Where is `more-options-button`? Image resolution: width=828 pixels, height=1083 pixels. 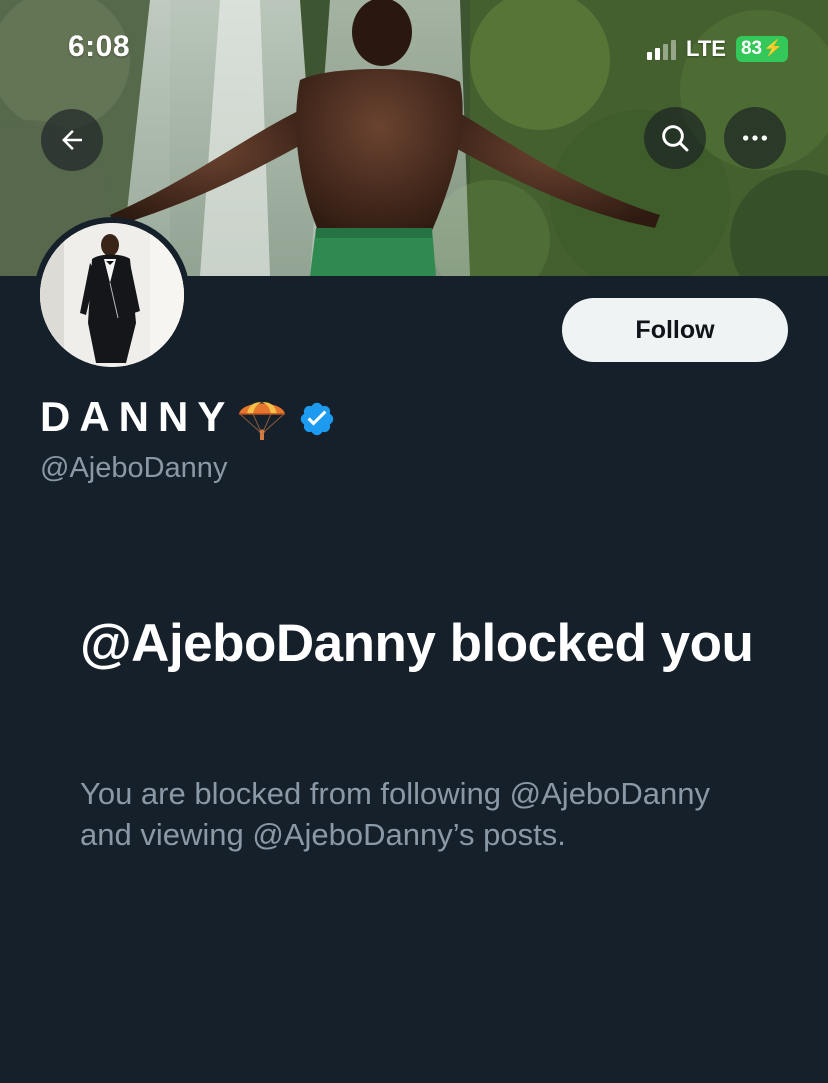
more-options-button is located at coordinates (755, 138).